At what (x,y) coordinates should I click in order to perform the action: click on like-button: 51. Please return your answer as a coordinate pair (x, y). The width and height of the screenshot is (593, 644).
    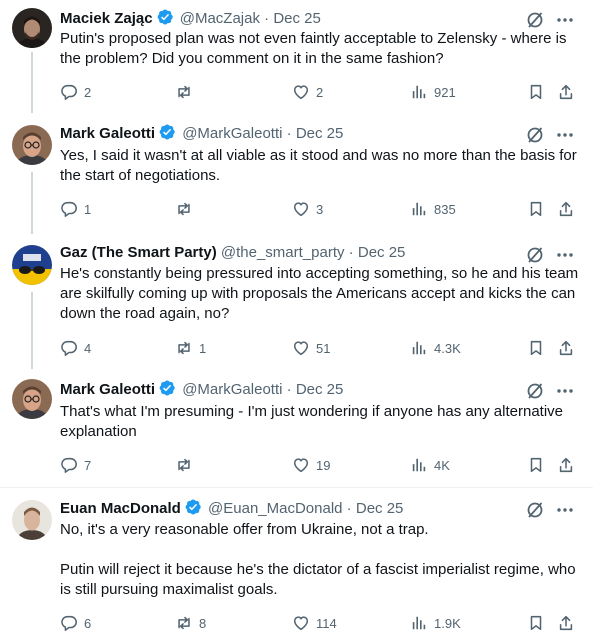
    Looking at the image, I should click on (311, 348).